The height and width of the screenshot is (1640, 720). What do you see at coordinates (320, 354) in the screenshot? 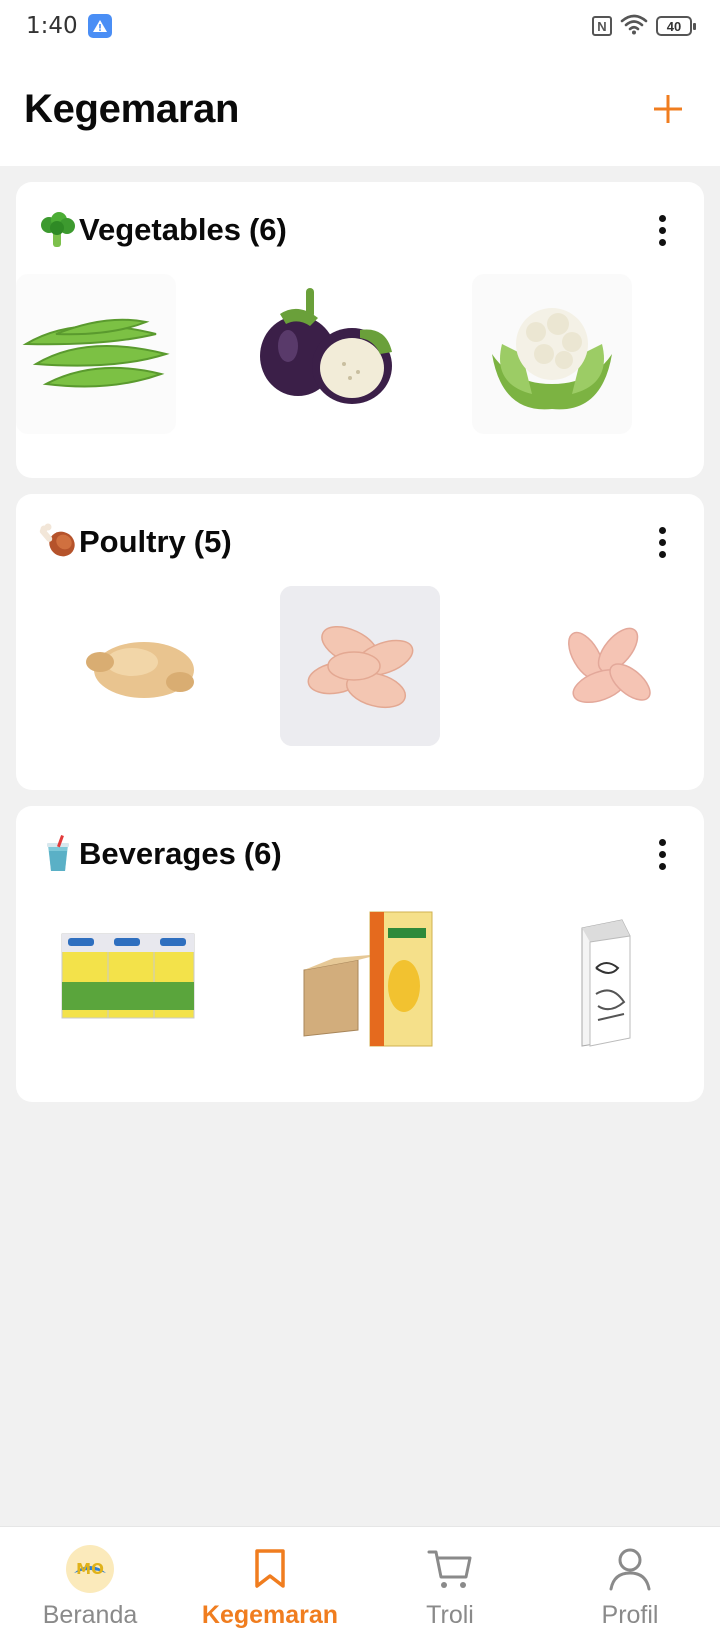
I see `product-thumb-eggplant` at bounding box center [320, 354].